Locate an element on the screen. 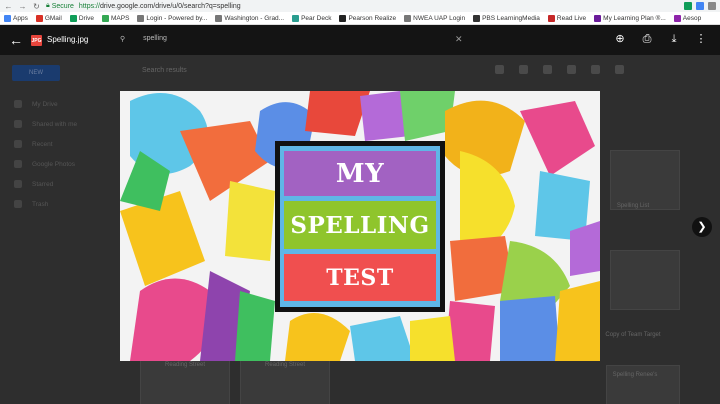 The height and width of the screenshot is (404, 720). bookmark-label: Read Live is located at coordinates (571, 18).